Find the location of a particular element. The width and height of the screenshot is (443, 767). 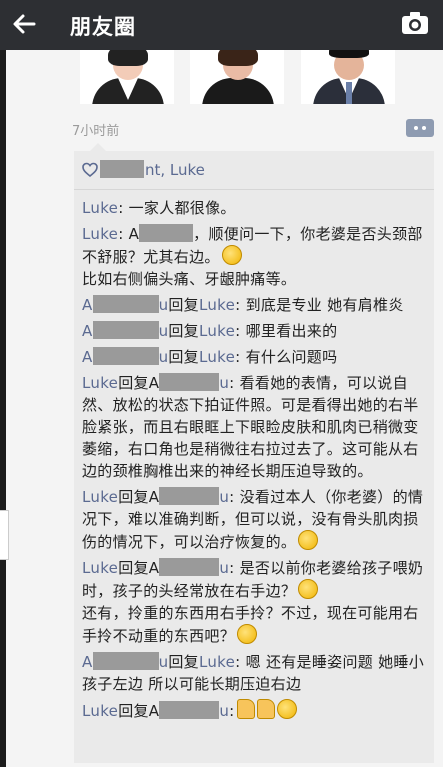

likes-row: nt, Luke is located at coordinates (254, 170).